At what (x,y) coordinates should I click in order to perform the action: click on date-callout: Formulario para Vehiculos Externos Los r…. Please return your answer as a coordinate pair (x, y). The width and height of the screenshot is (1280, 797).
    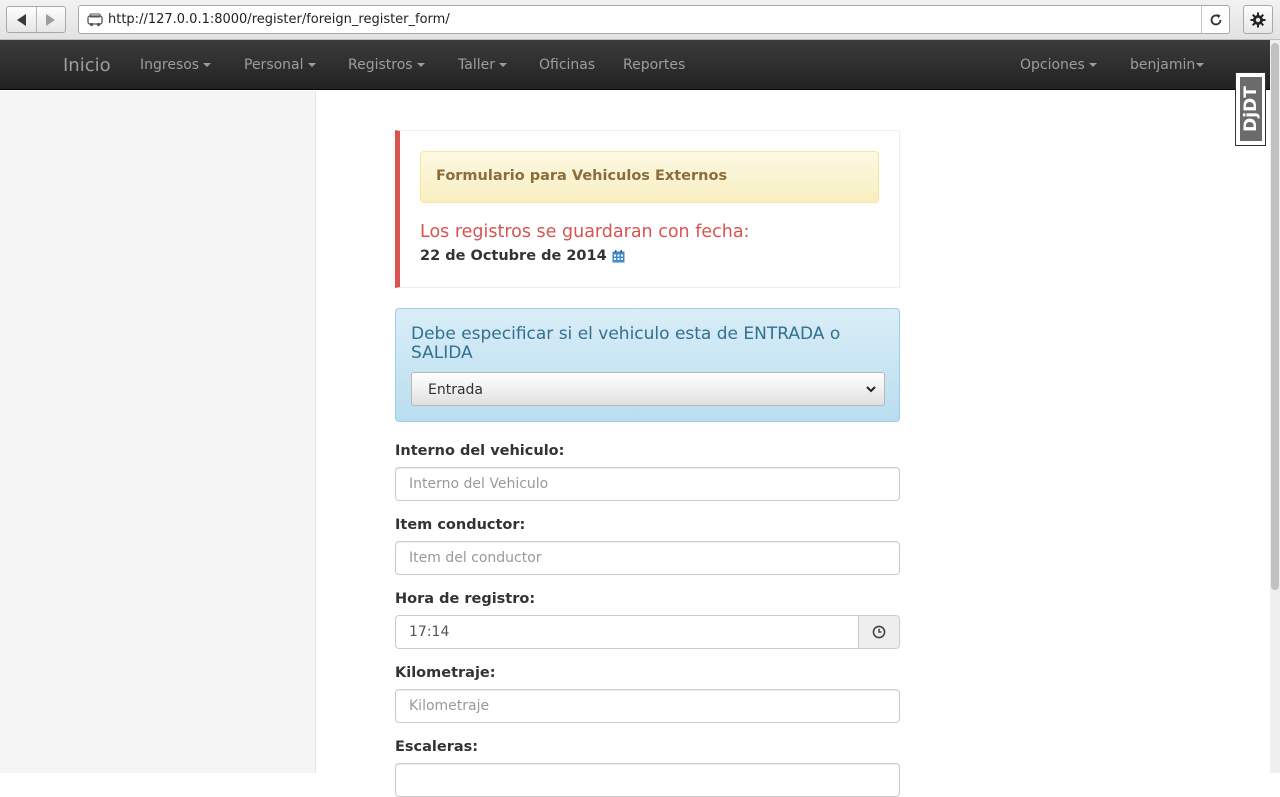
    Looking at the image, I should click on (647, 209).